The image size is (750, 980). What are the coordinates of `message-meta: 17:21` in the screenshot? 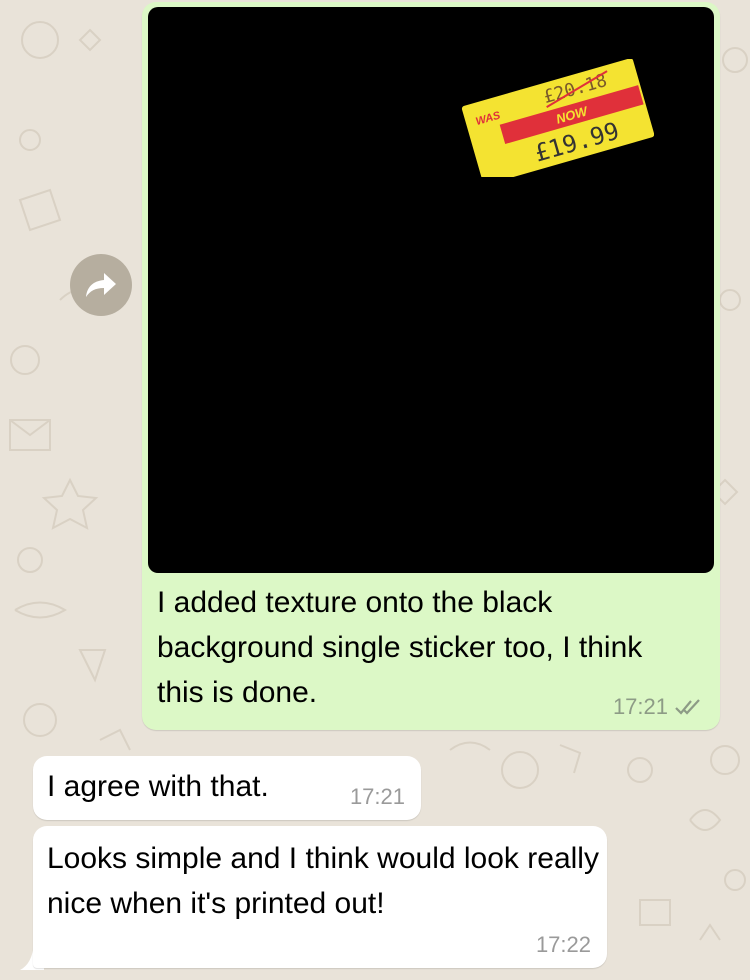 It's located at (657, 707).